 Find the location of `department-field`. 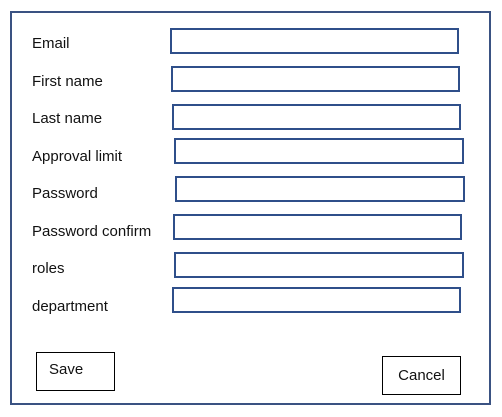

department-field is located at coordinates (316, 300).